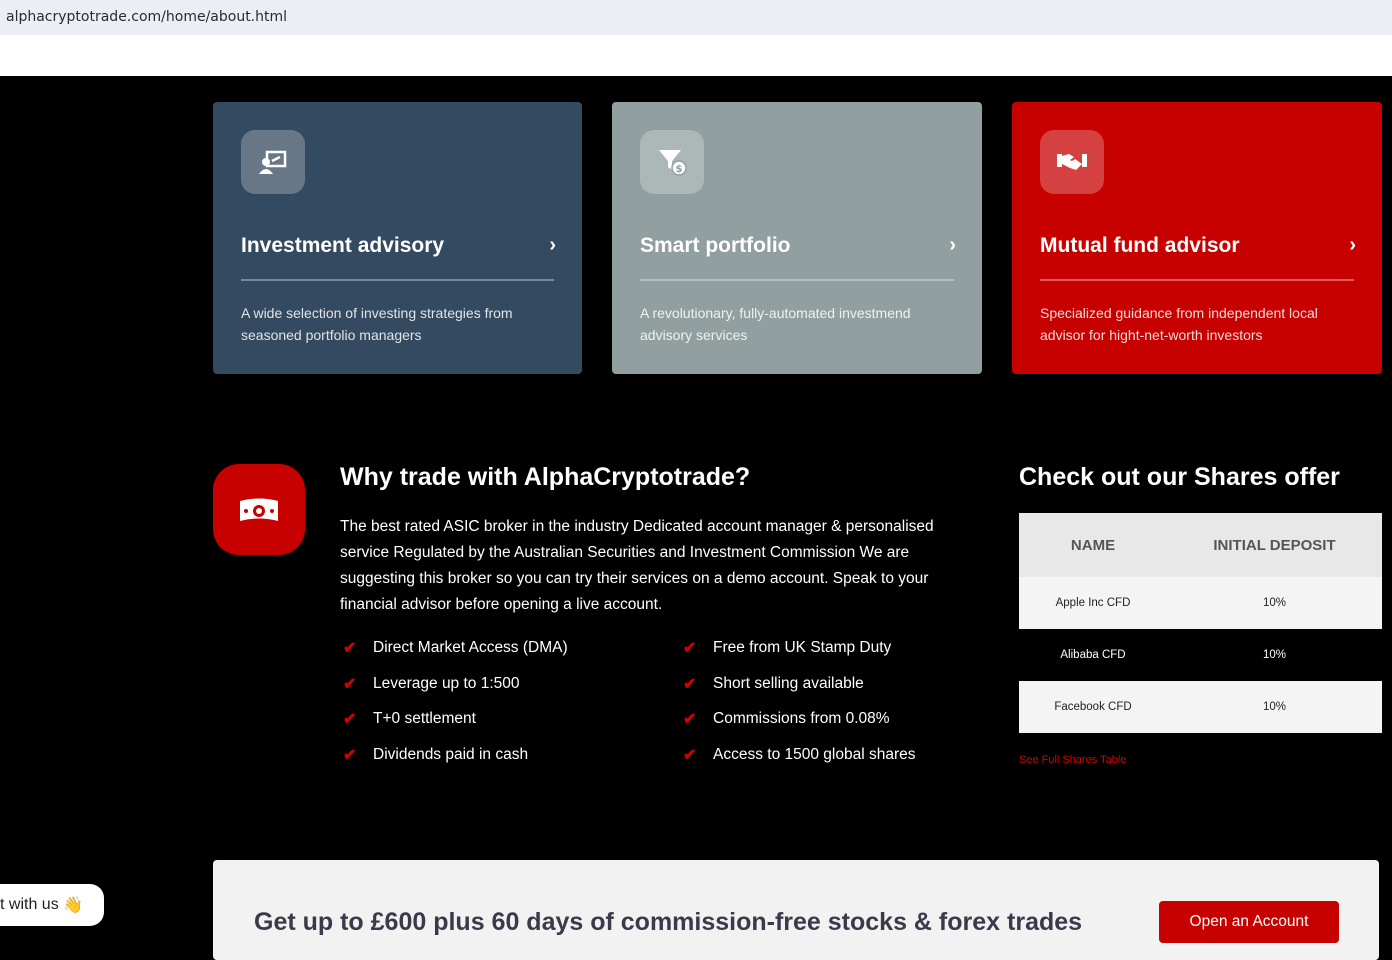 The width and height of the screenshot is (1392, 960). Describe the element at coordinates (343, 245) in the screenshot. I see `card-title: Investment advisory` at that location.